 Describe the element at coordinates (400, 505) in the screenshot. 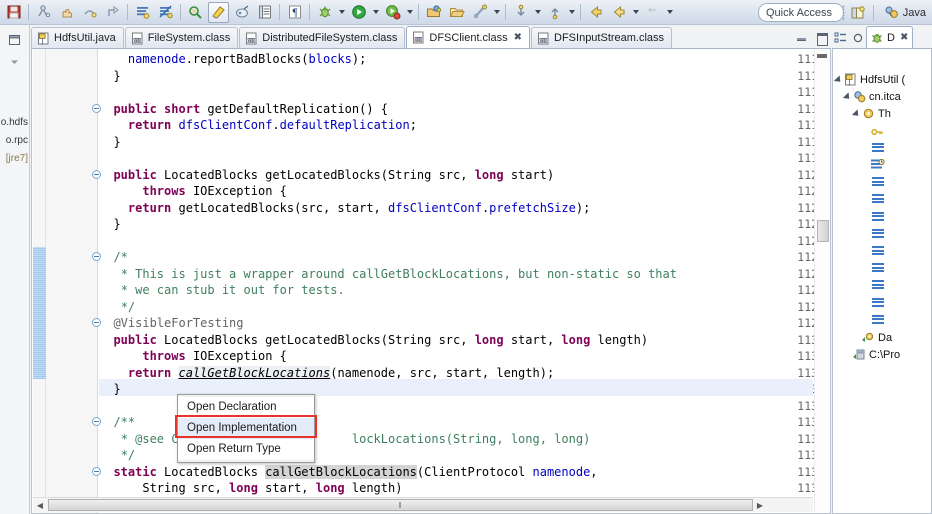

I see `horizontal-scrollbar-thumb: ‖` at that location.